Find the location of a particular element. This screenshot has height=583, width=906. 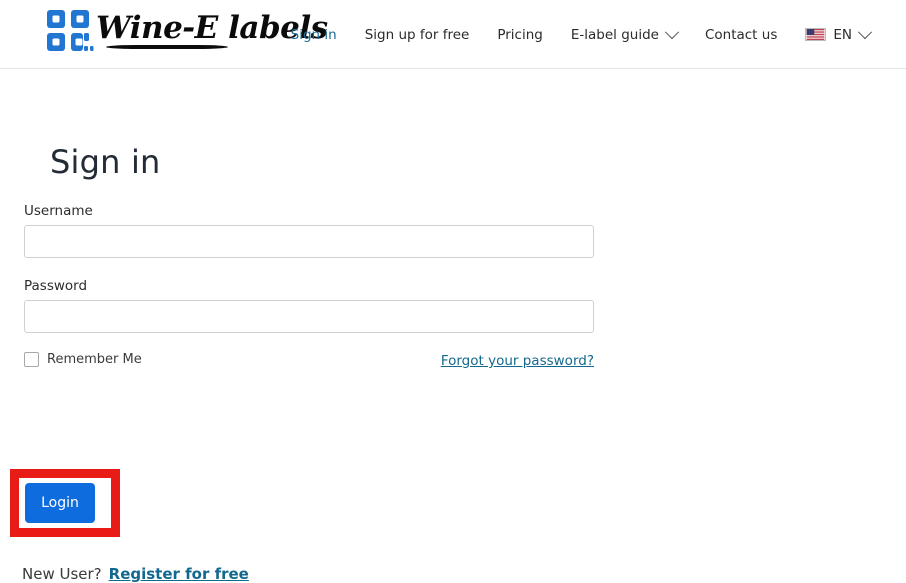

new-user-row: New User? Register for free is located at coordinates (135, 574).